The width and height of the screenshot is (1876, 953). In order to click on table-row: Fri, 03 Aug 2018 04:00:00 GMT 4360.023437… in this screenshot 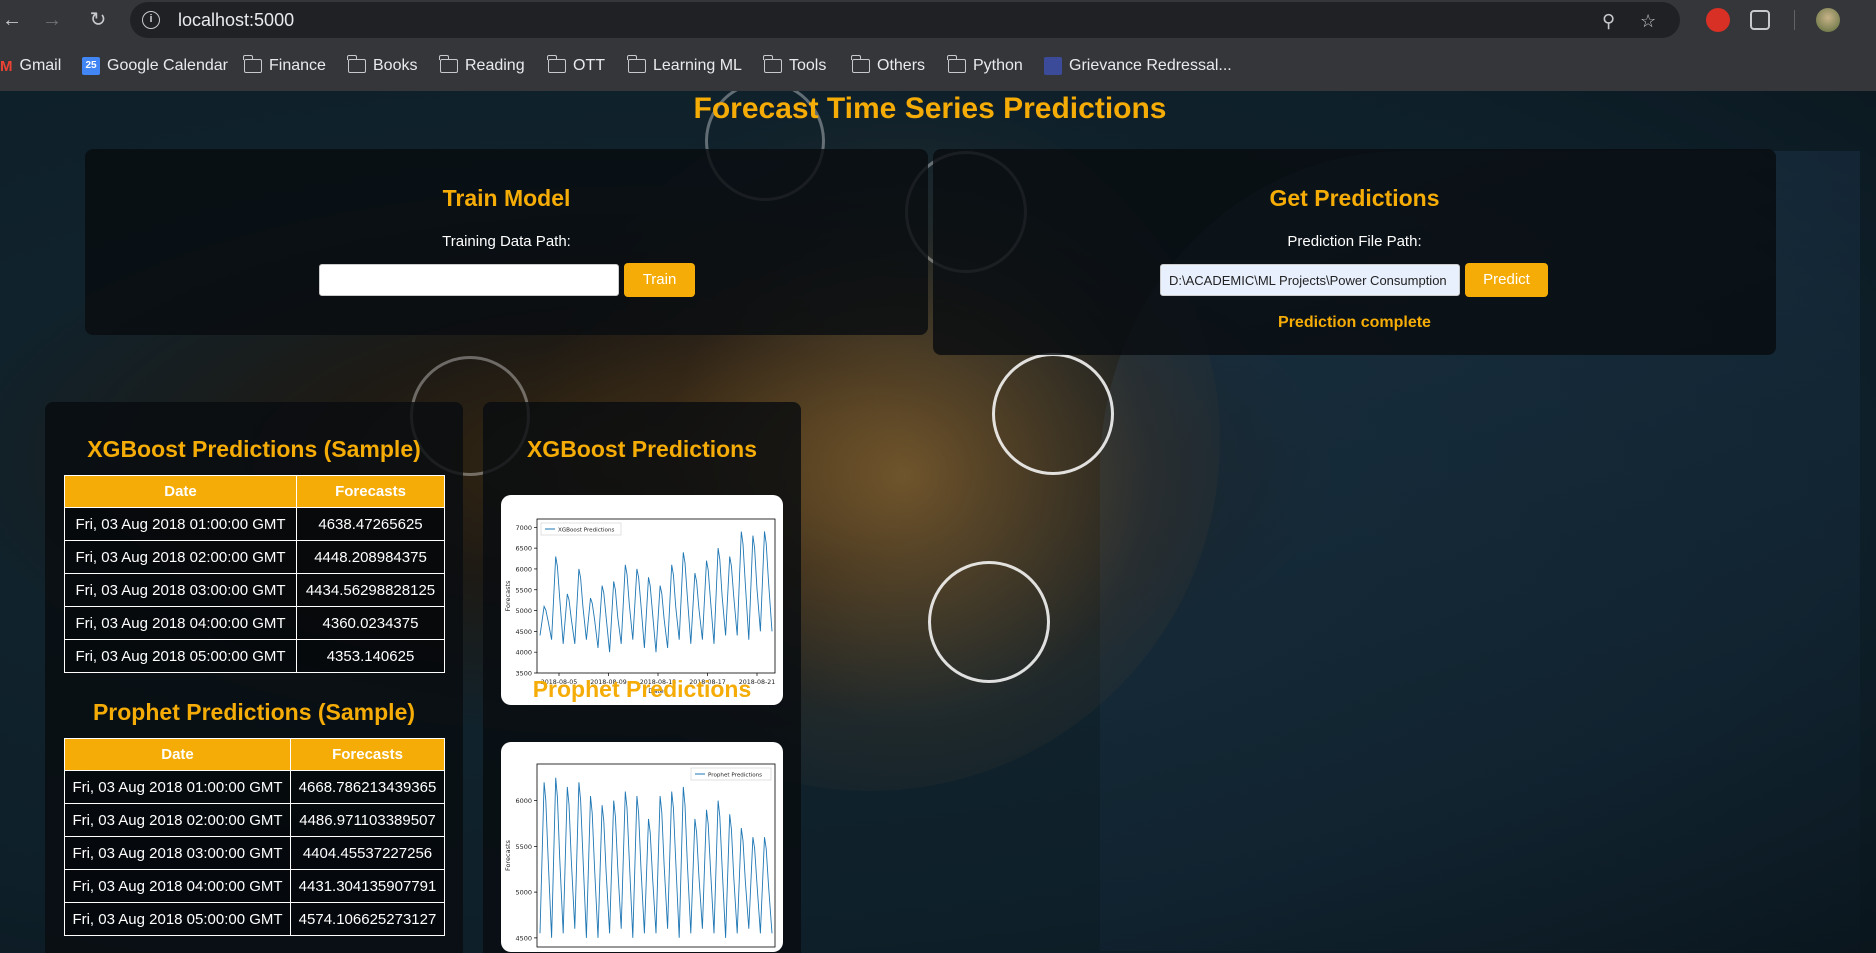, I will do `click(254, 623)`.